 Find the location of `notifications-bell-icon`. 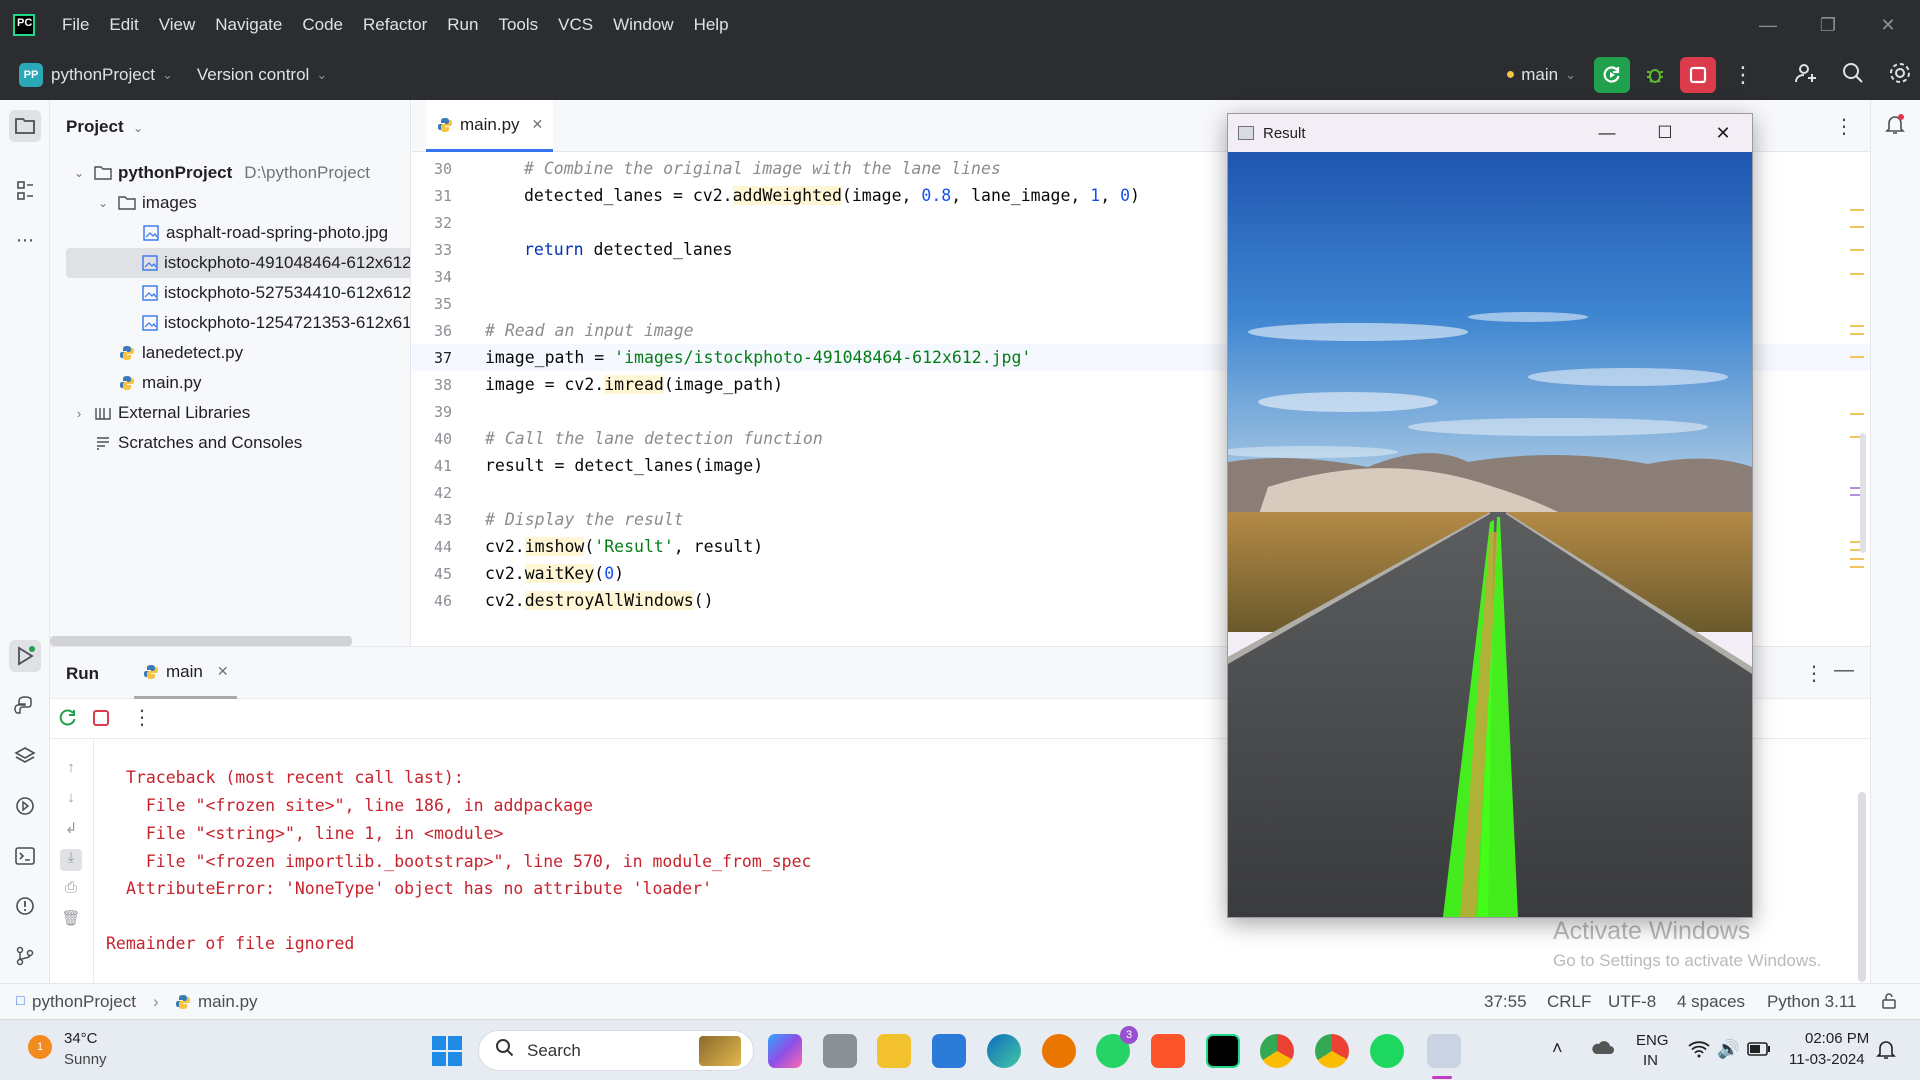

notifications-bell-icon is located at coordinates (1895, 126).